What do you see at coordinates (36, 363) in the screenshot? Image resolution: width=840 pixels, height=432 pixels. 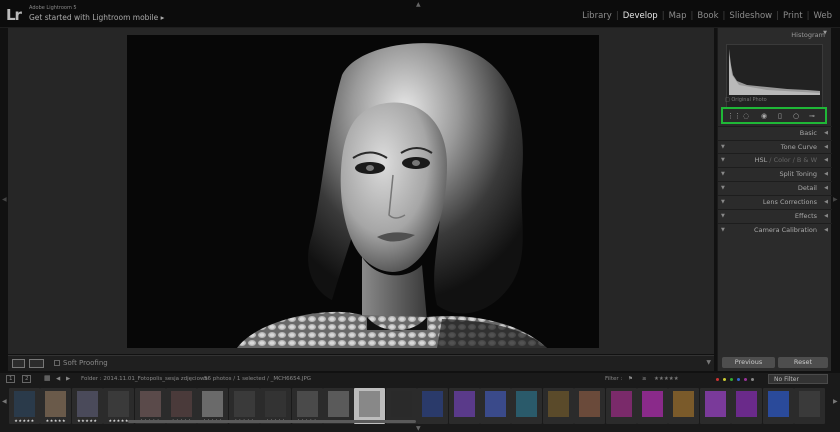 I see `view-compare-icon` at bounding box center [36, 363].